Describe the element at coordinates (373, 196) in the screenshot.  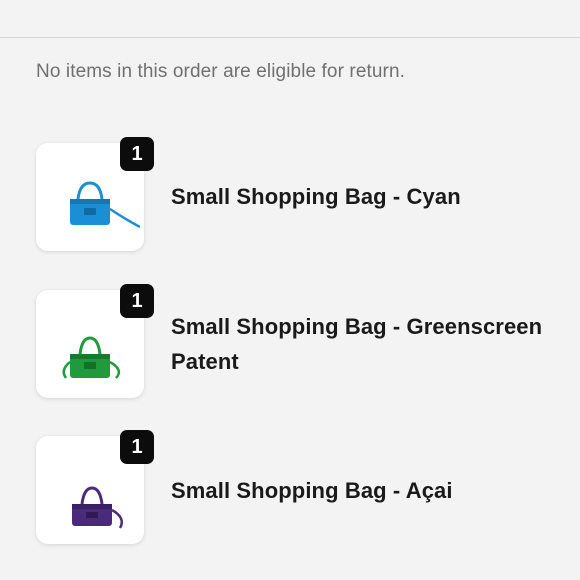
I see `item-title: Small Shopping Bag - Cyan` at that location.